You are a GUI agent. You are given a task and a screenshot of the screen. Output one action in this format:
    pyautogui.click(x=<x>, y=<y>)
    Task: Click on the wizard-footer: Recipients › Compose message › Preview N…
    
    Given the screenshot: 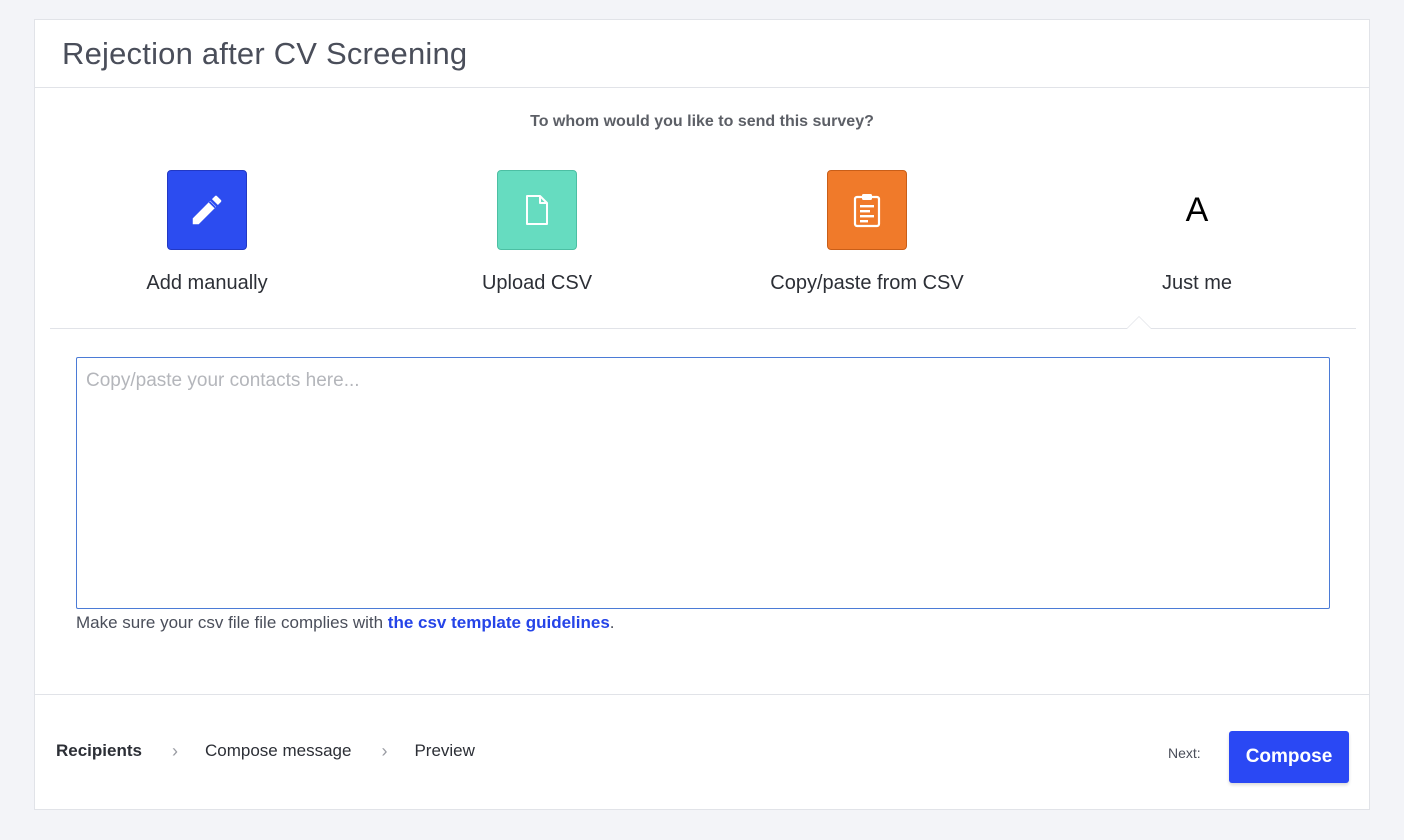 What is the action you would take?
    pyautogui.click(x=702, y=752)
    